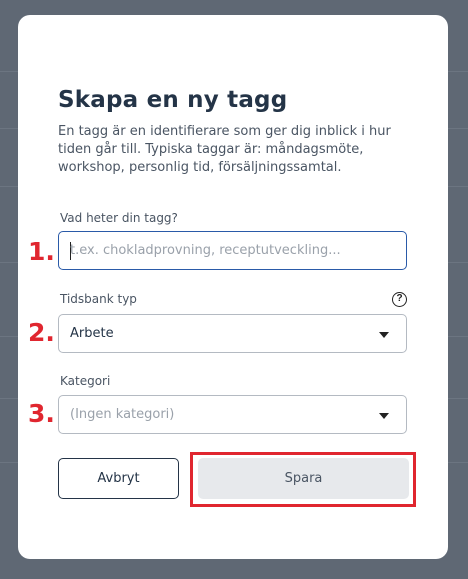  Describe the element at coordinates (232, 414) in the screenshot. I see `category-select: (Ingen kategori)` at that location.